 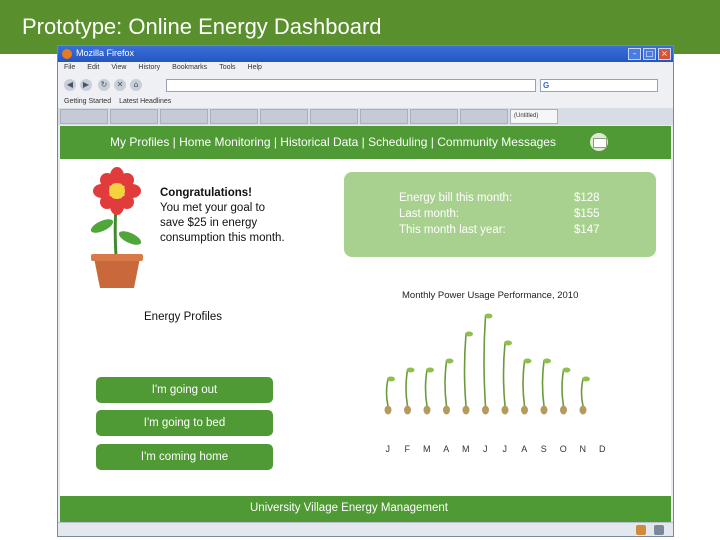 I want to click on browser-titlebar: Mozilla Firefox – □ ×, so click(x=365, y=54).